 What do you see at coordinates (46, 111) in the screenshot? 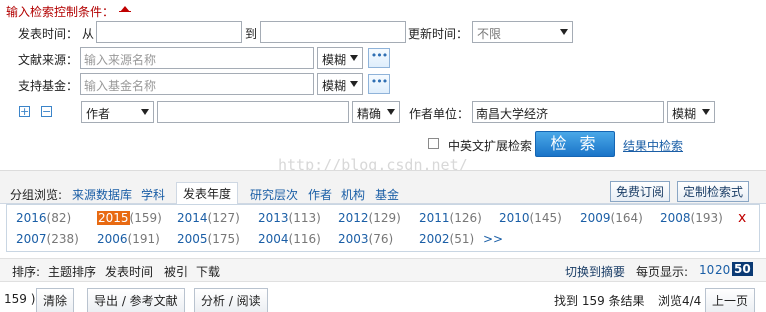
I see `minus-icon: −` at bounding box center [46, 111].